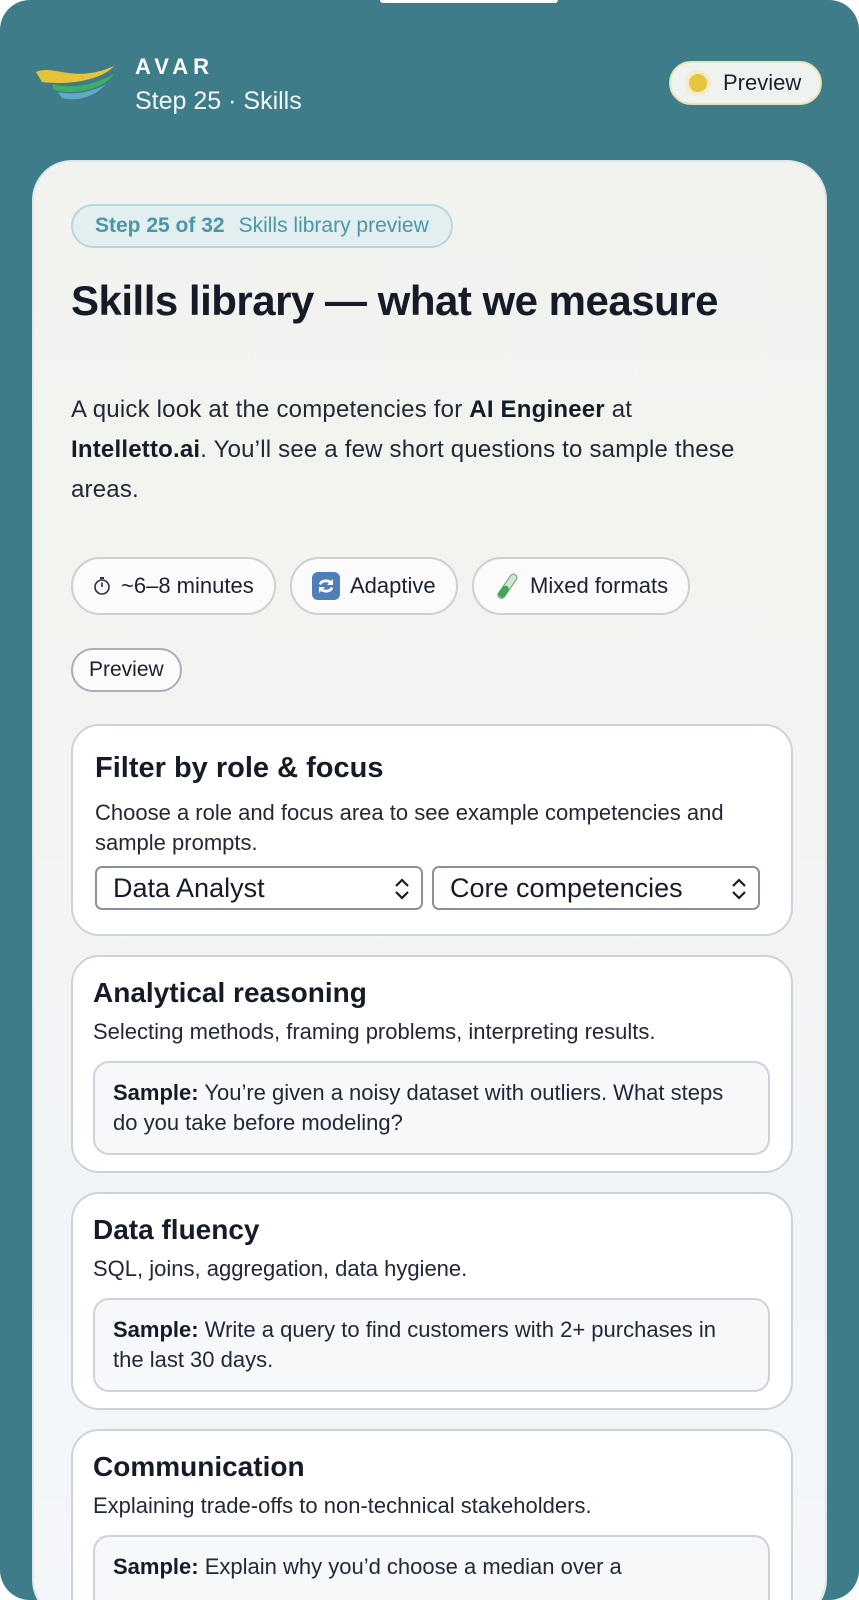 The image size is (859, 1600). What do you see at coordinates (136, 449) in the screenshot?
I see `intro-company: Intelletto.ai` at bounding box center [136, 449].